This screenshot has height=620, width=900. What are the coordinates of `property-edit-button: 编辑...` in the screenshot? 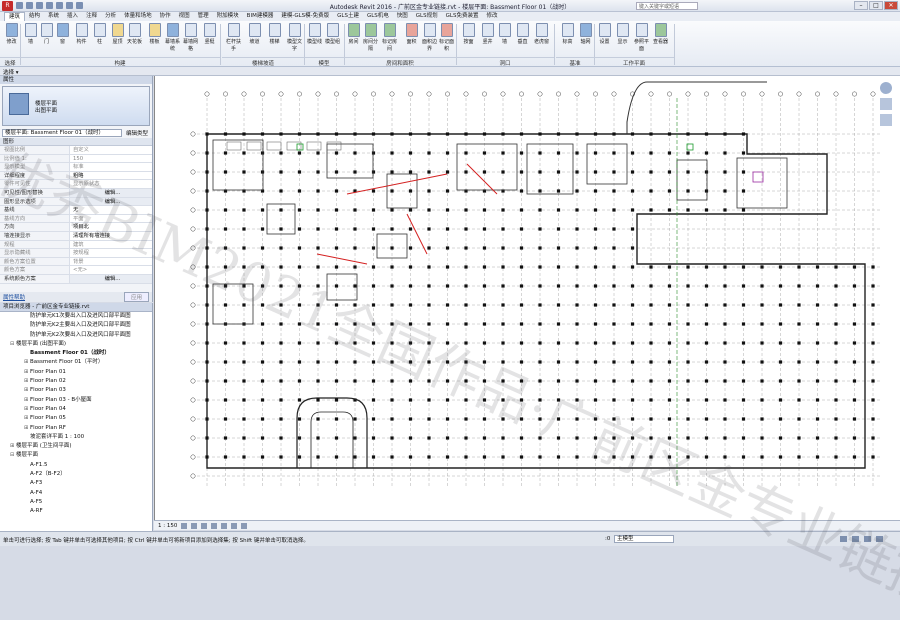 It's located at (111, 192).